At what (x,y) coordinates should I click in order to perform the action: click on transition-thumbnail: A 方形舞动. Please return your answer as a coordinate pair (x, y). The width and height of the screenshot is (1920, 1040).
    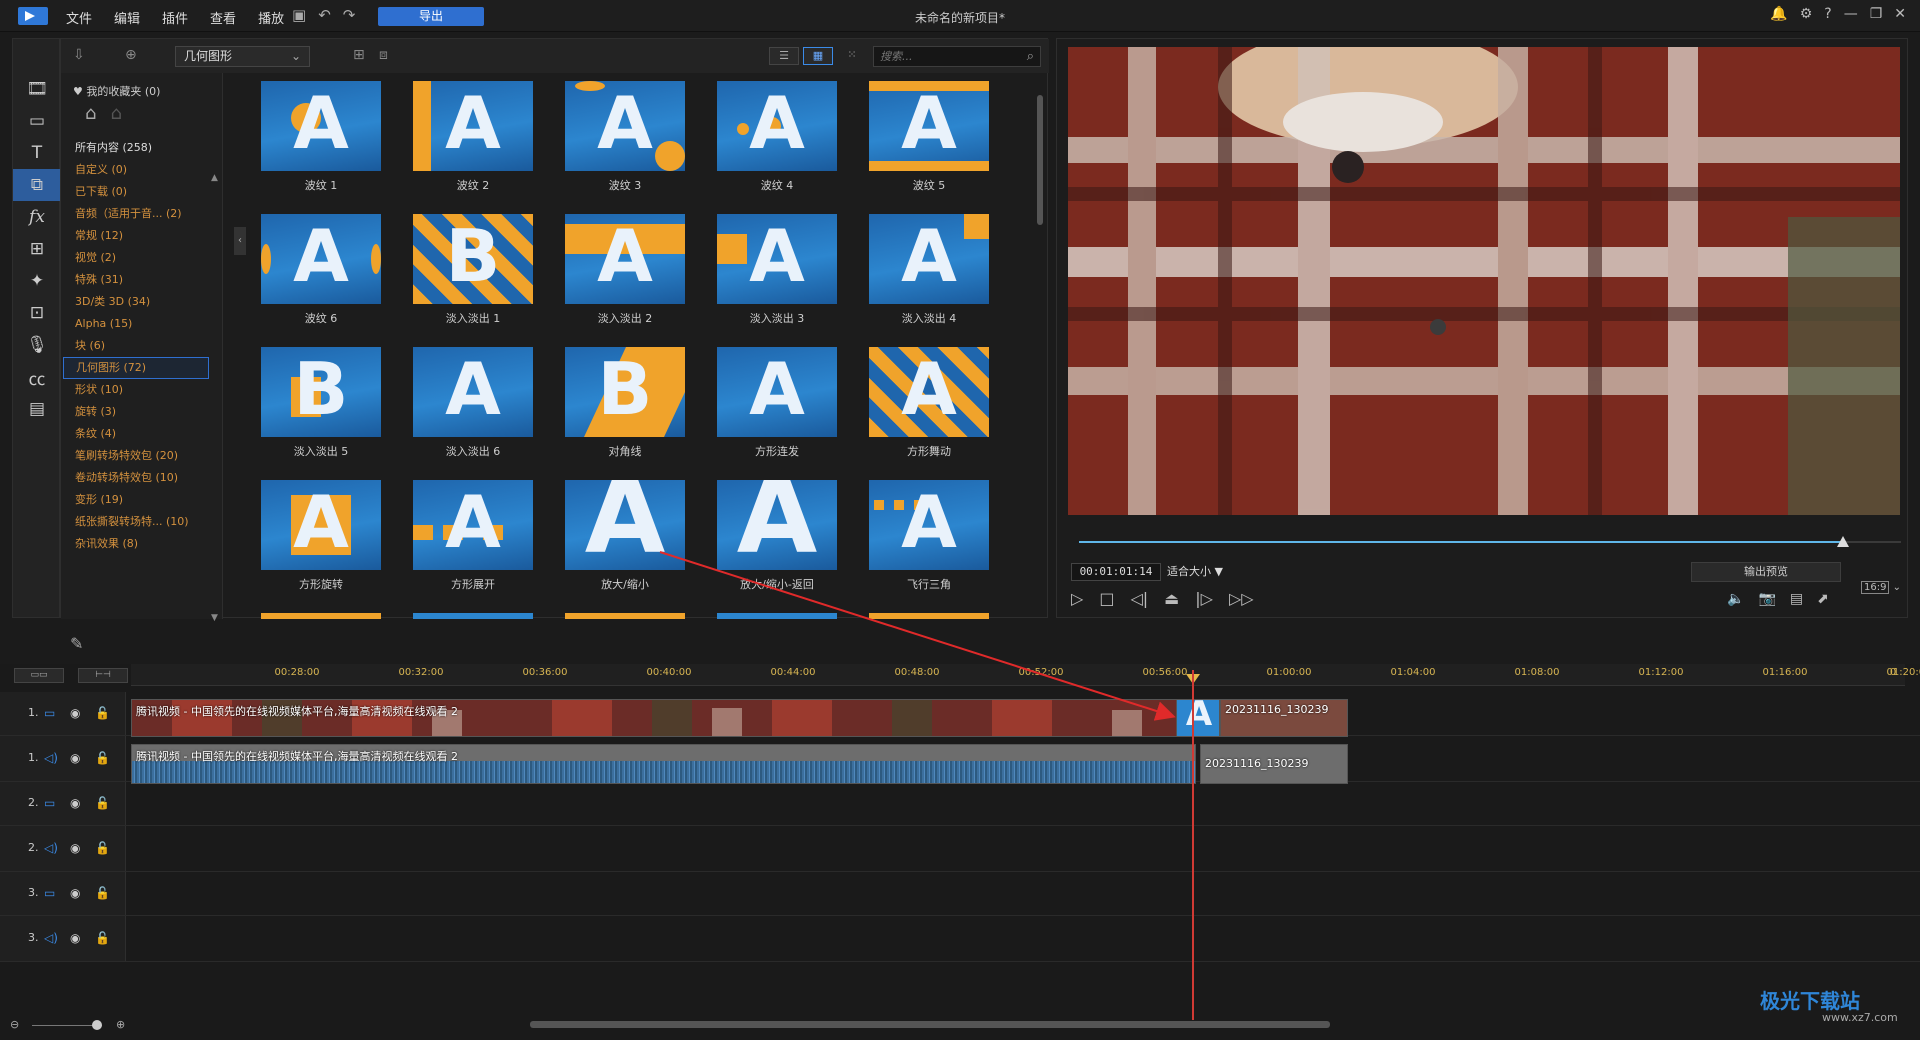
    Looking at the image, I should click on (929, 403).